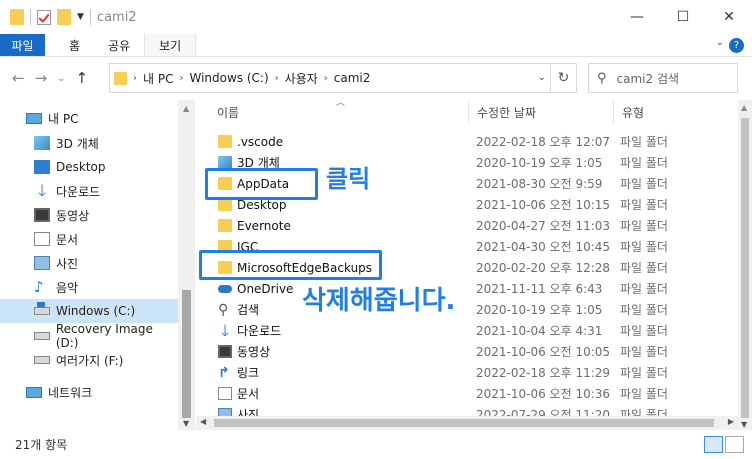 The image size is (752, 459). I want to click on search-input: ⚲ cami2 검색, so click(663, 78).